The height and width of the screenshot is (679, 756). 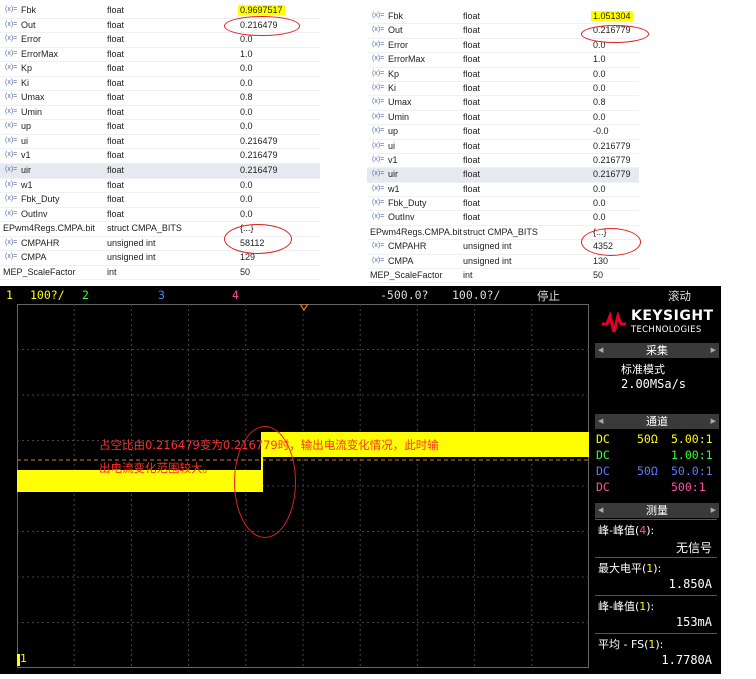 What do you see at coordinates (160, 258) in the screenshot?
I see `variable-row: (x)= CMPA unsigned int 129` at bounding box center [160, 258].